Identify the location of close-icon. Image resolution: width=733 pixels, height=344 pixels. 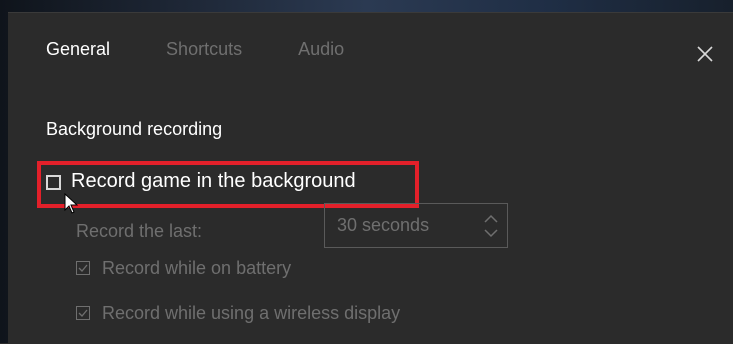
(705, 54).